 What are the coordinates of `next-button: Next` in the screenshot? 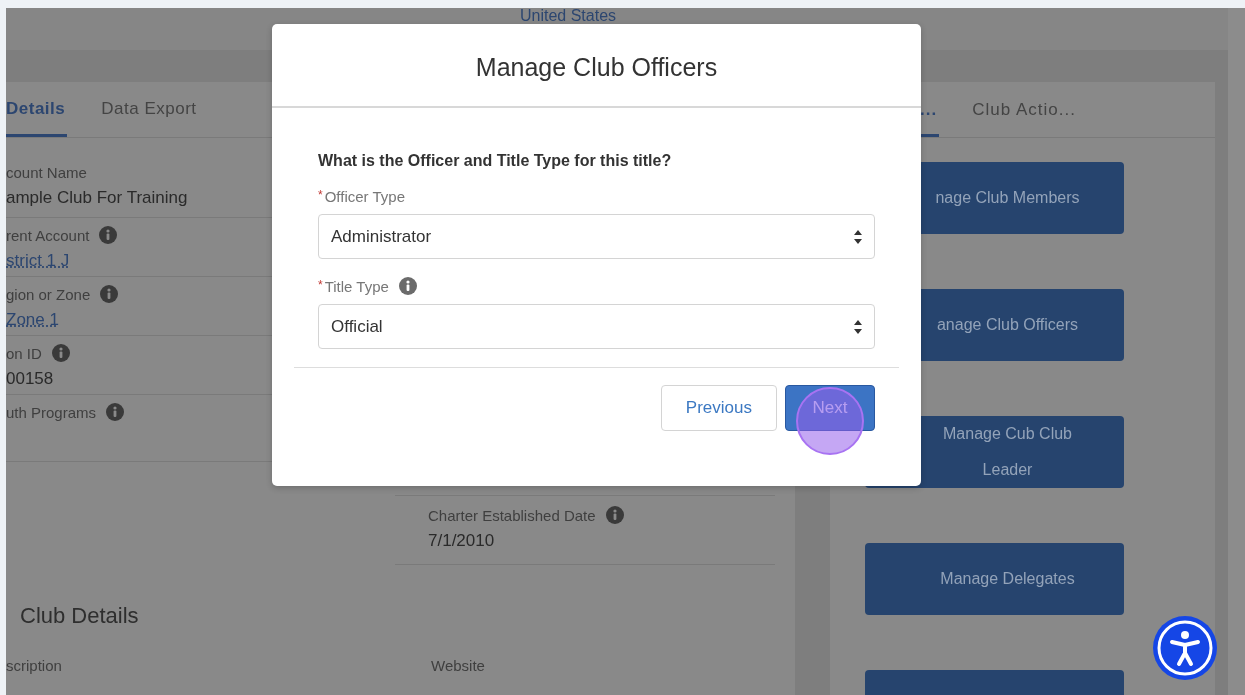 It's located at (830, 408).